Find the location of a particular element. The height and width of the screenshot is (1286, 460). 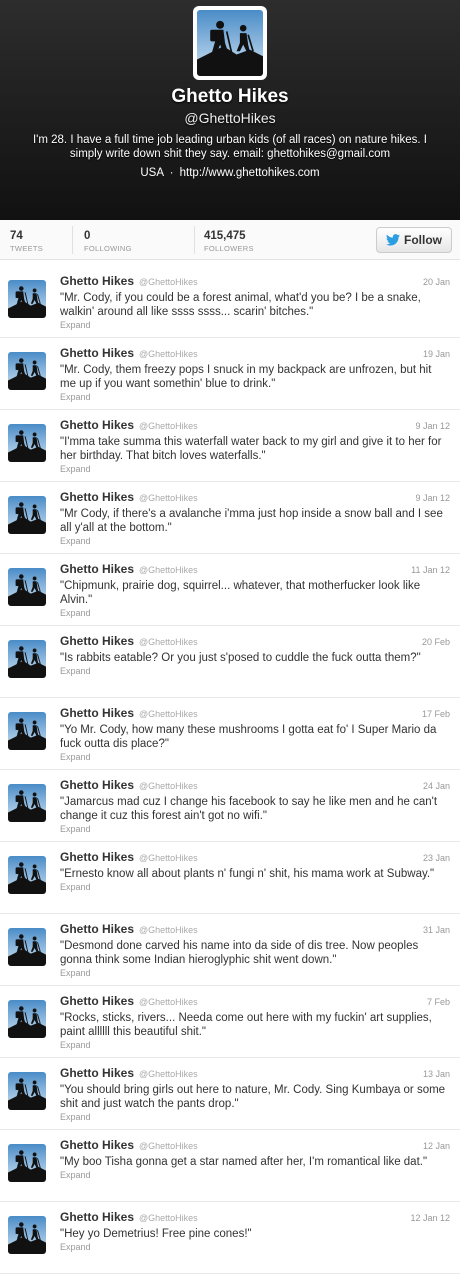

profile-avatar is located at coordinates (230, 43).